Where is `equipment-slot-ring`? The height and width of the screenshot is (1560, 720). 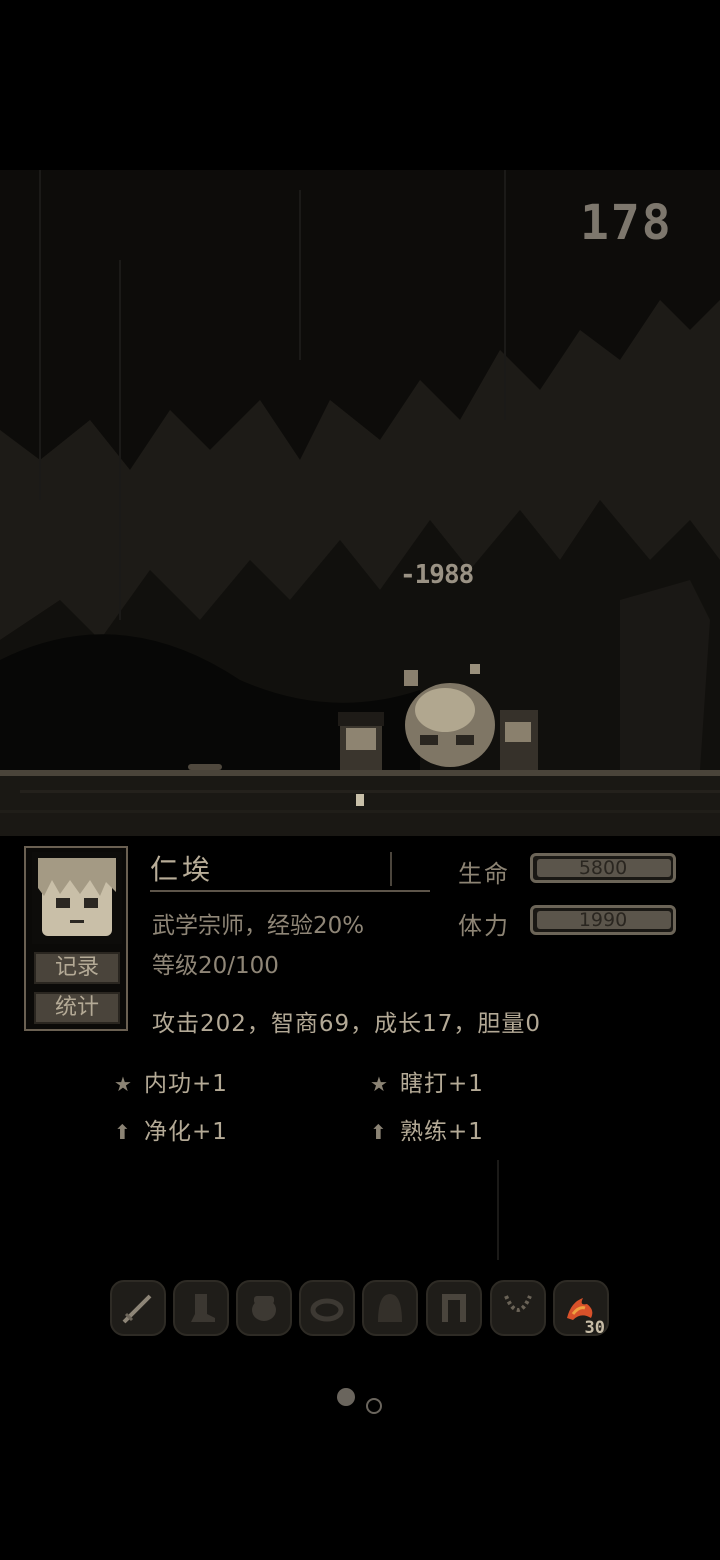
equipment-slot-ring is located at coordinates (327, 1308).